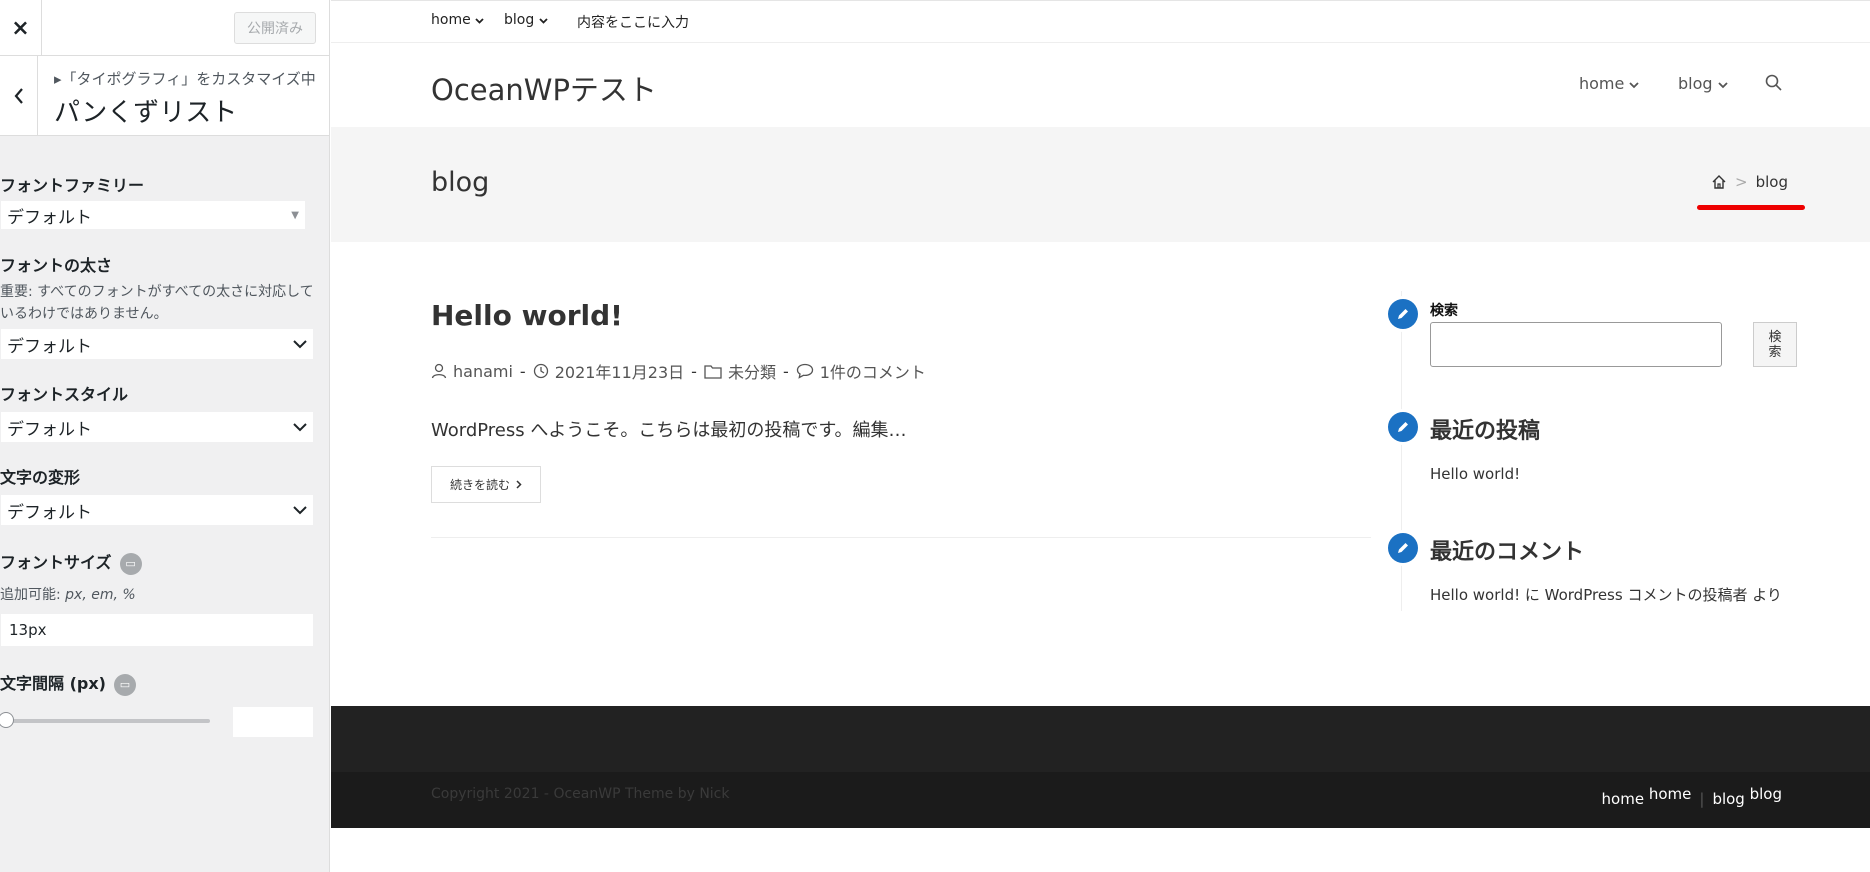 This screenshot has width=1870, height=872. I want to click on search-input, so click(1576, 344).